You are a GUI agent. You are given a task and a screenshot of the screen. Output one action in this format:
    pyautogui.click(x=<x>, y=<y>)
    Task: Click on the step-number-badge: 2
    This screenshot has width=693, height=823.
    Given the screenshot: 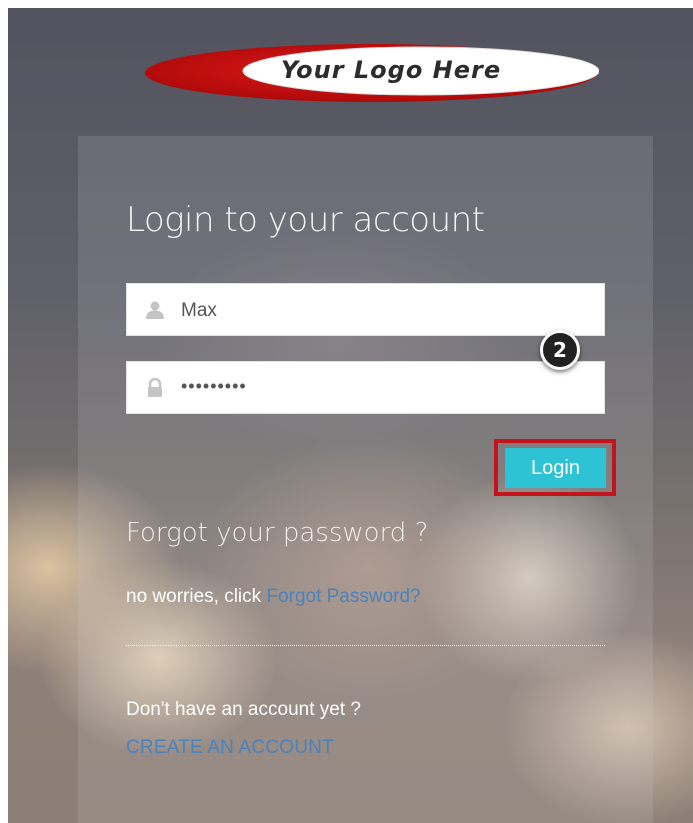 What is the action you would take?
    pyautogui.click(x=560, y=350)
    